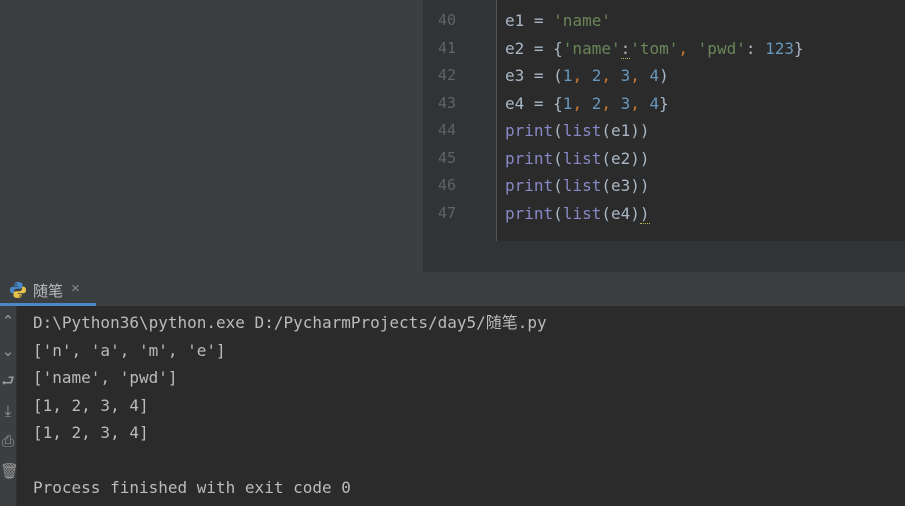 The width and height of the screenshot is (905, 506). What do you see at coordinates (192, 487) in the screenshot?
I see `console-line: Process finished with exit code 0` at bounding box center [192, 487].